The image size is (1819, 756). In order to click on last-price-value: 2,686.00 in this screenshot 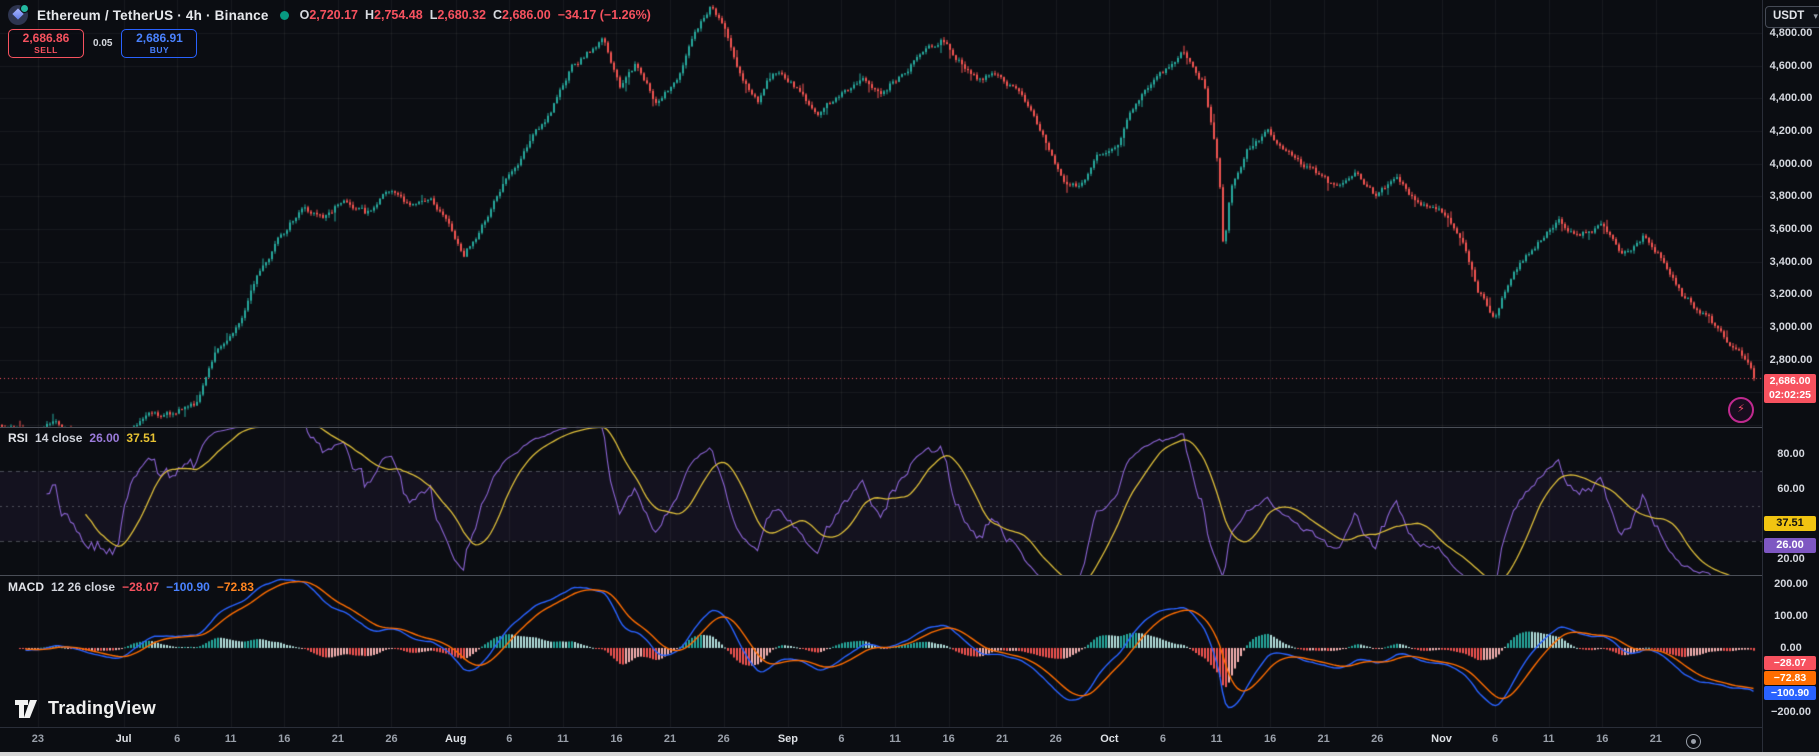, I will do `click(1790, 381)`.